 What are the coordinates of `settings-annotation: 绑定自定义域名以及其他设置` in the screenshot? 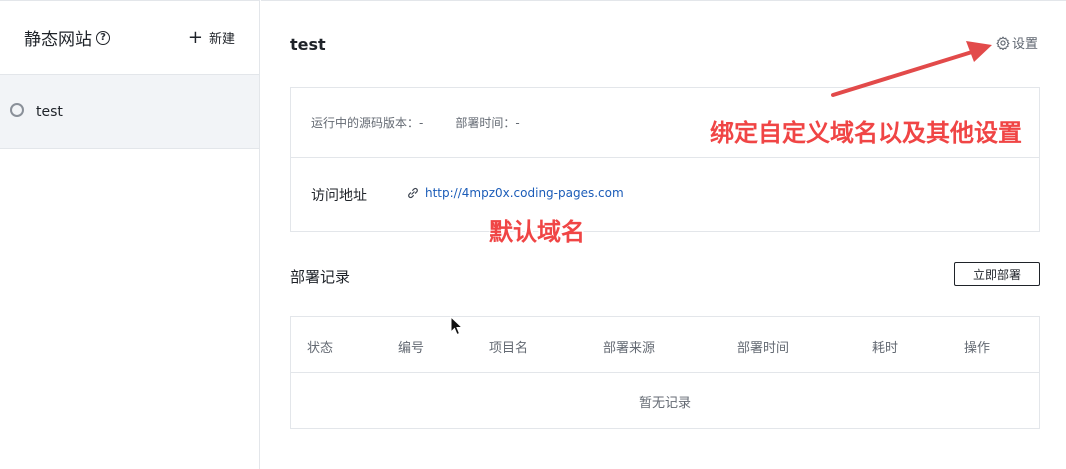 It's located at (866, 133).